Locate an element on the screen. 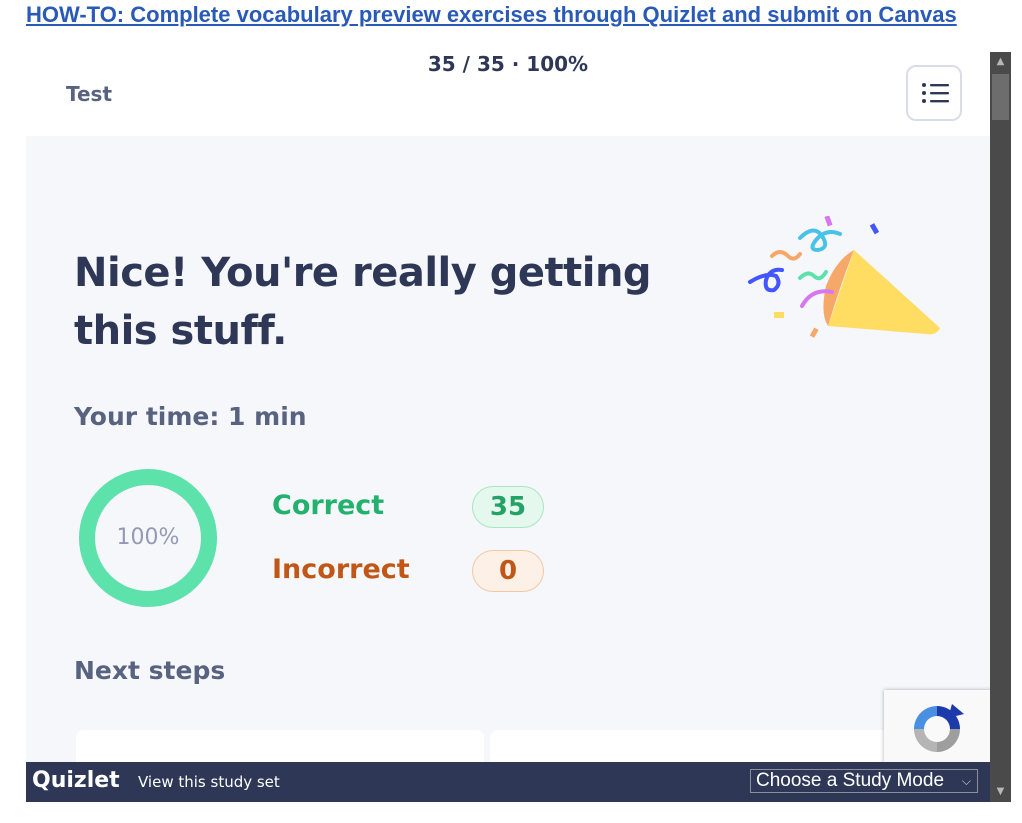 This screenshot has width=1022, height=823. study-mode-select-value: Choose a Study Mode is located at coordinates (850, 780).